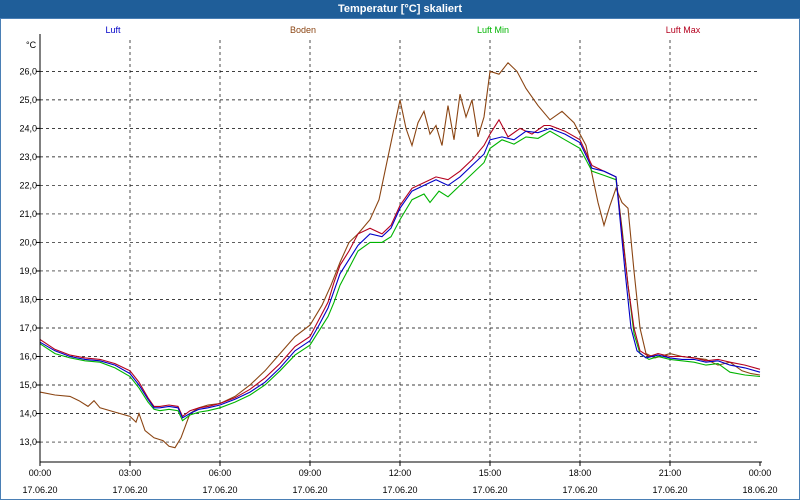 The image size is (800, 500). What do you see at coordinates (303, 30) in the screenshot?
I see `legend-item-boden: Boden` at bounding box center [303, 30].